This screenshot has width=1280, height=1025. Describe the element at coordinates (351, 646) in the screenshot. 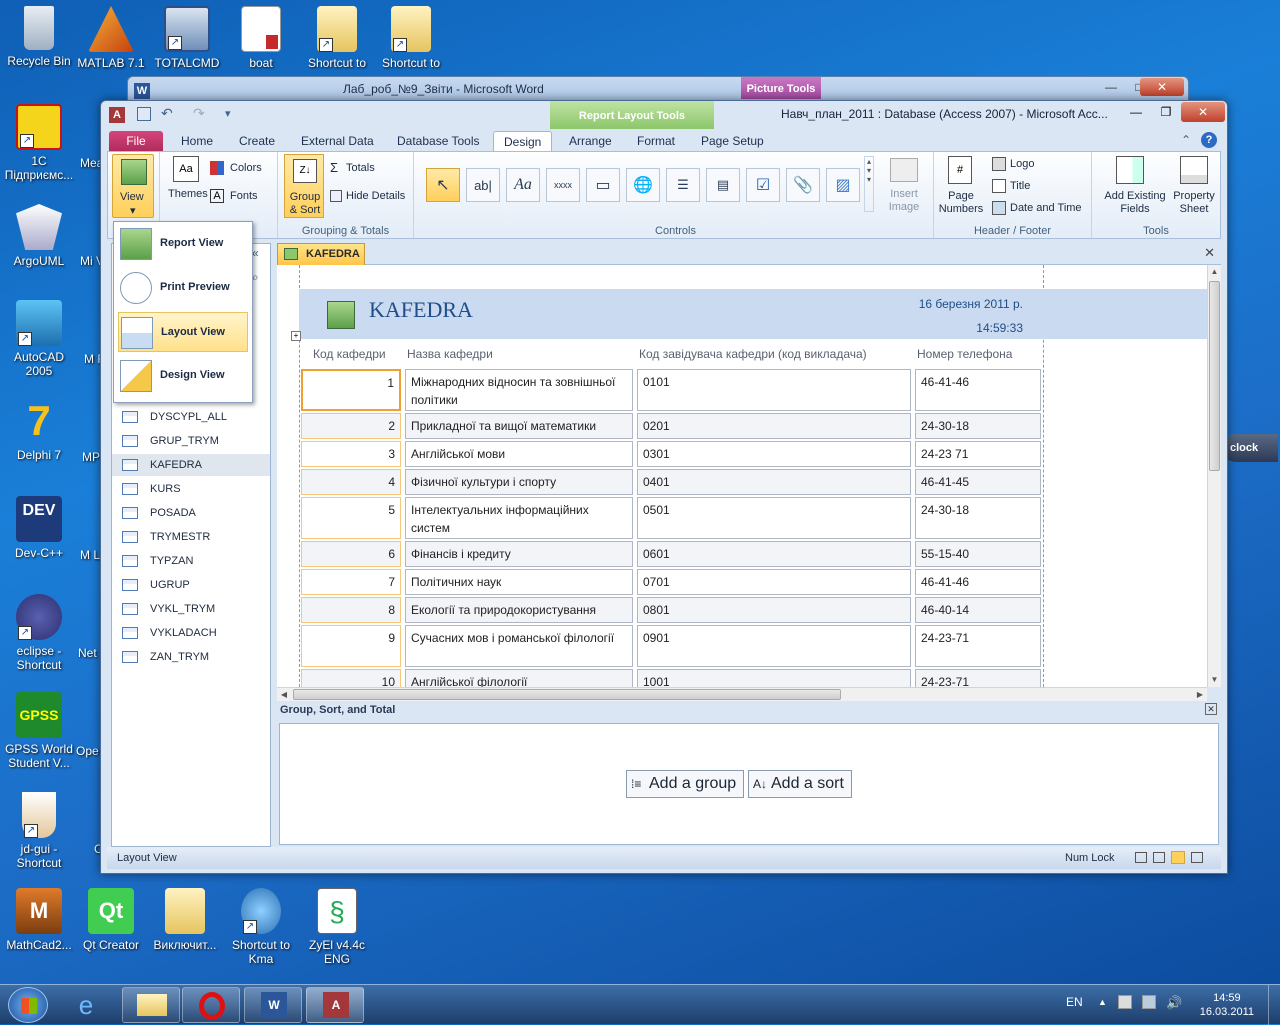

I see `code-cell: 9` at that location.